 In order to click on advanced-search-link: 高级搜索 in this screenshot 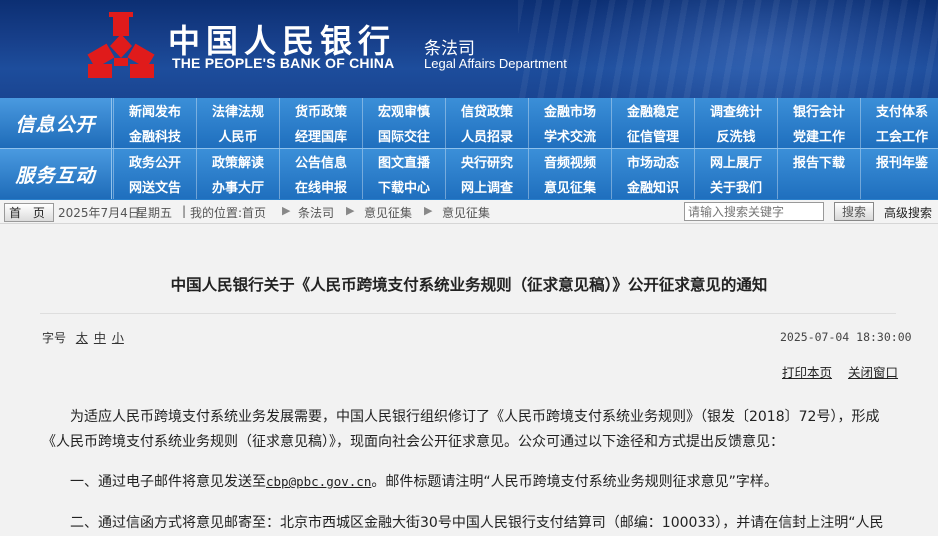, I will do `click(908, 212)`.